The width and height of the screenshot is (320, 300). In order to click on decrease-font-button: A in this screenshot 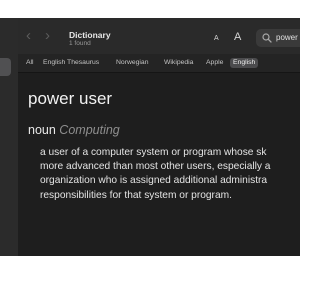, I will do `click(216, 38)`.